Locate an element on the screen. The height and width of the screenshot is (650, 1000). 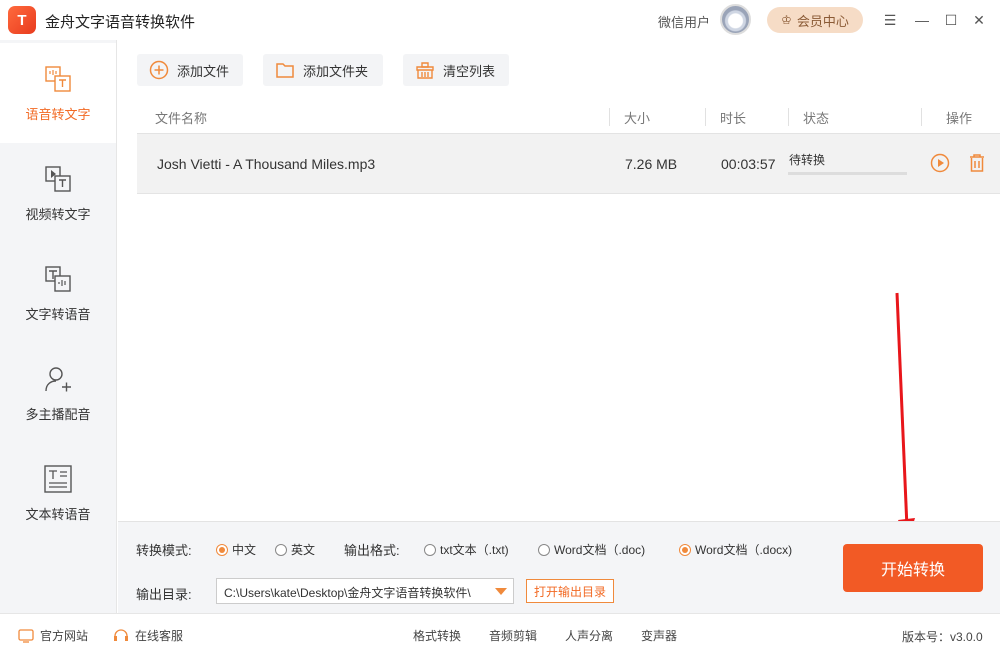
footer-link-voice-changer: 变声器 is located at coordinates (659, 635).